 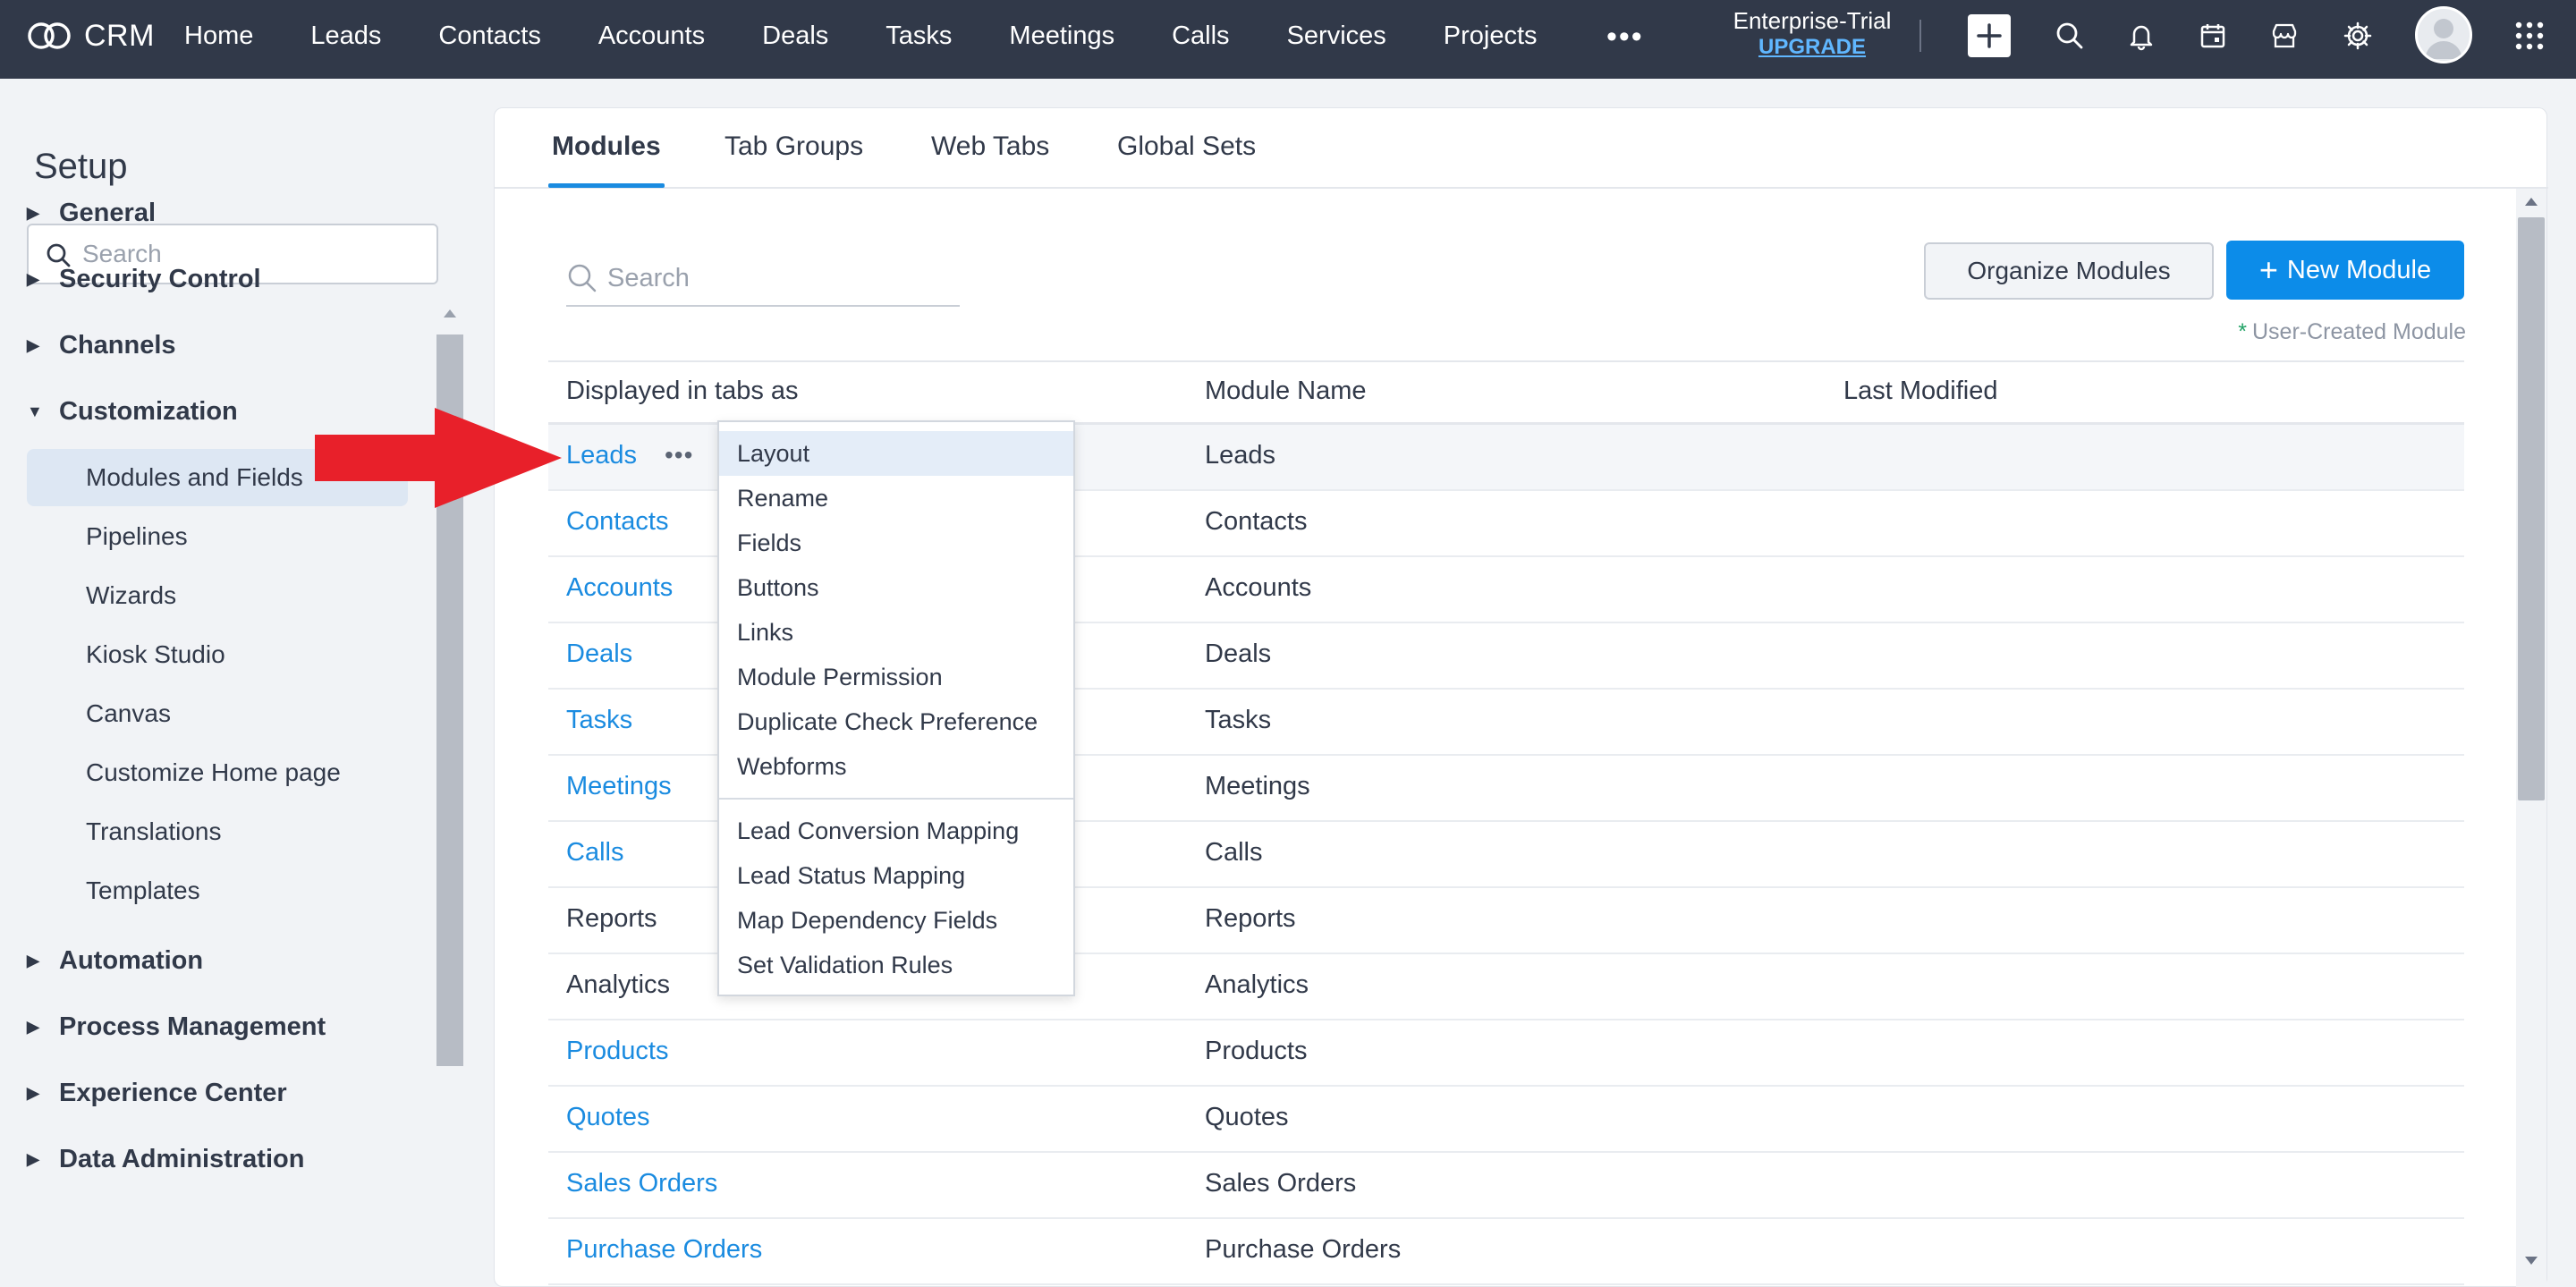 What do you see at coordinates (990, 146) in the screenshot?
I see `tab-web-tabs: Web Tabs` at bounding box center [990, 146].